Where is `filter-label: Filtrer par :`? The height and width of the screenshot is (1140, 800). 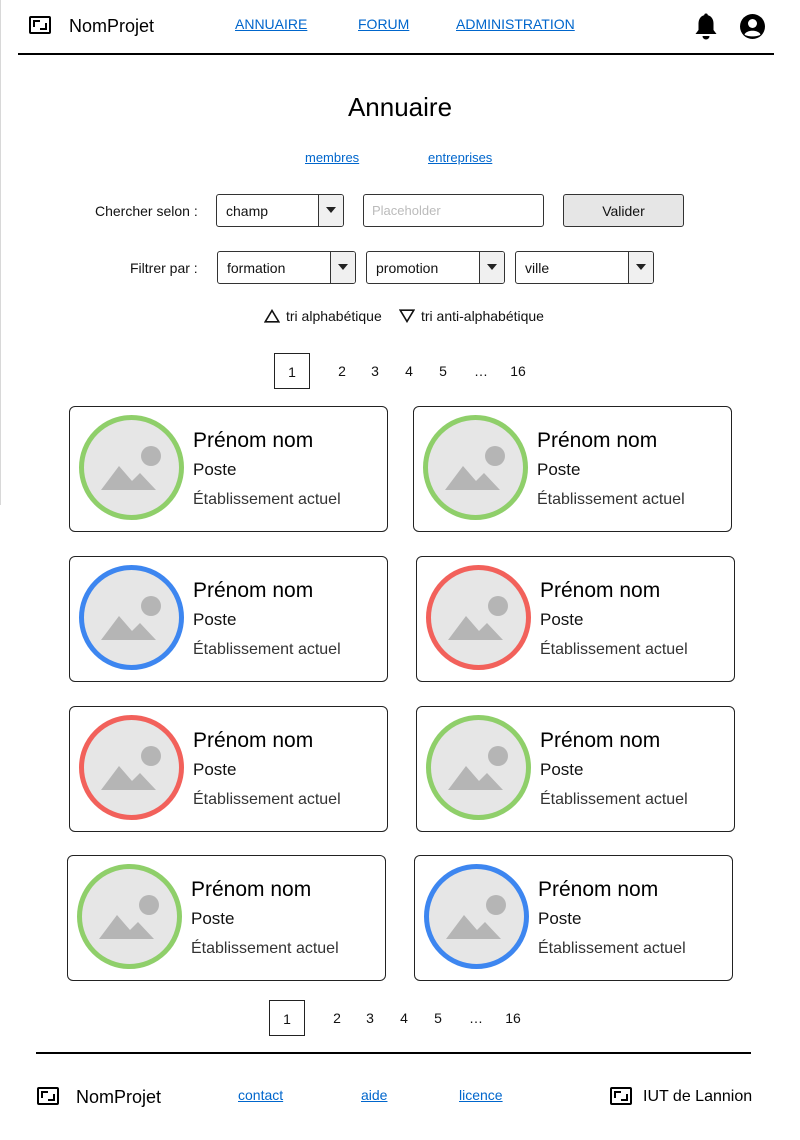
filter-label: Filtrer par : is located at coordinates (164, 268).